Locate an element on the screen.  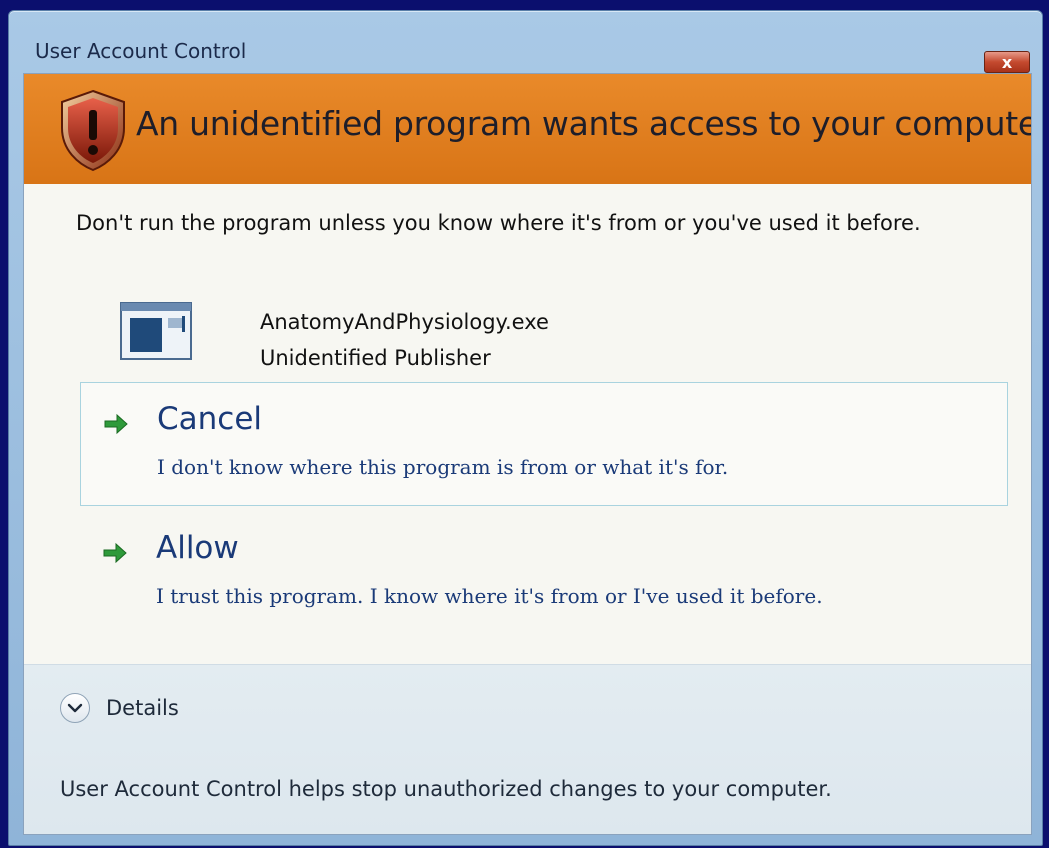
close-icon: x is located at coordinates (1007, 62).